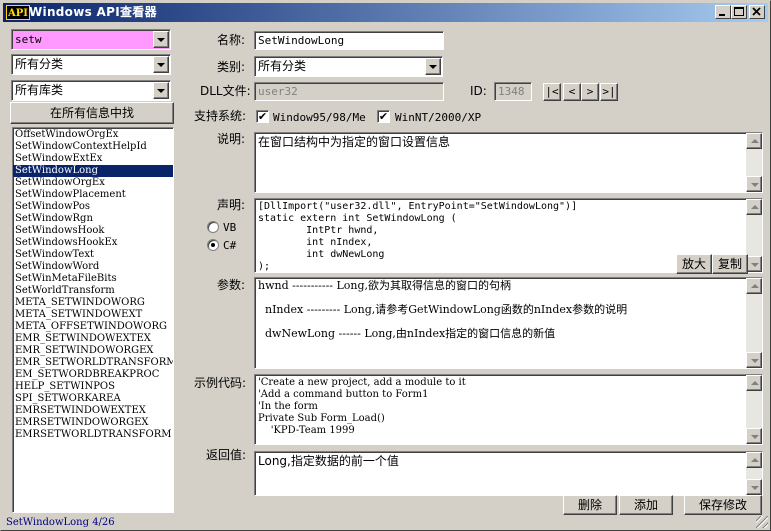 This screenshot has width=771, height=531. Describe the element at coordinates (762, 522) in the screenshot. I see `resize-grip-icon` at that location.